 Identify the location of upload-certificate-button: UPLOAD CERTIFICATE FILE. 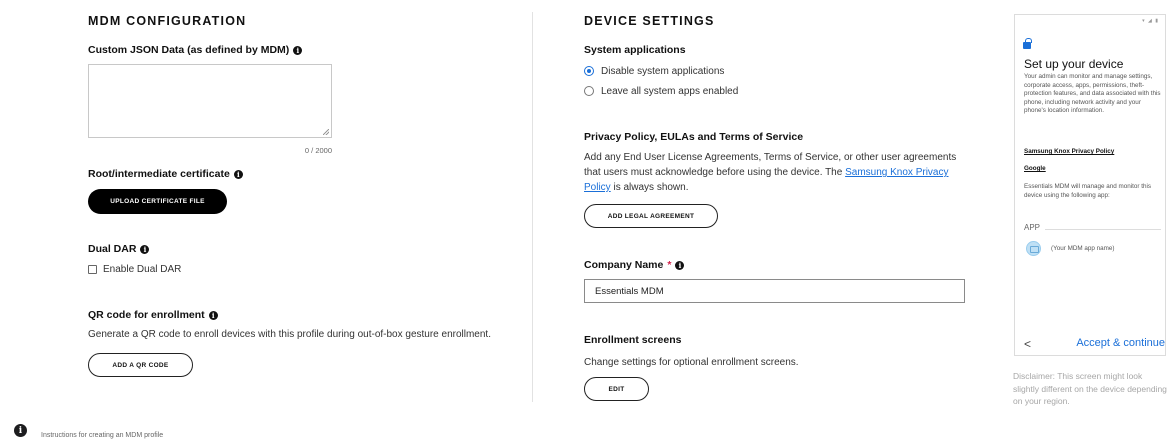
(157, 201).